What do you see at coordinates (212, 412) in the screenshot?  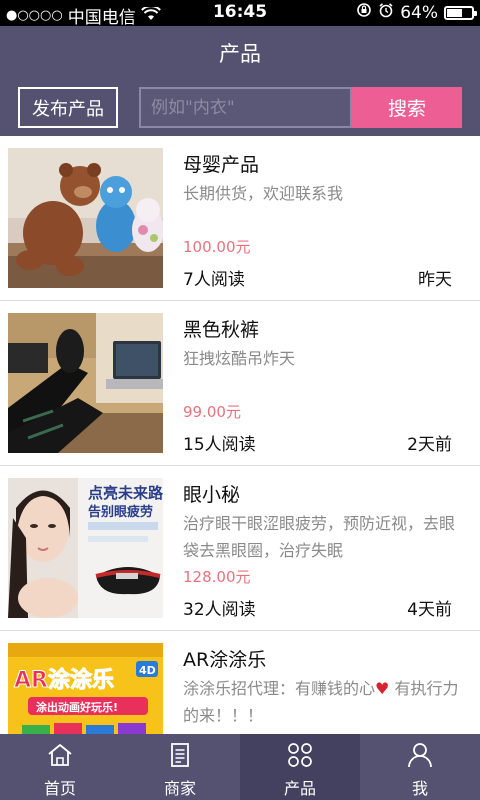 I see `product-price: 99.00元` at bounding box center [212, 412].